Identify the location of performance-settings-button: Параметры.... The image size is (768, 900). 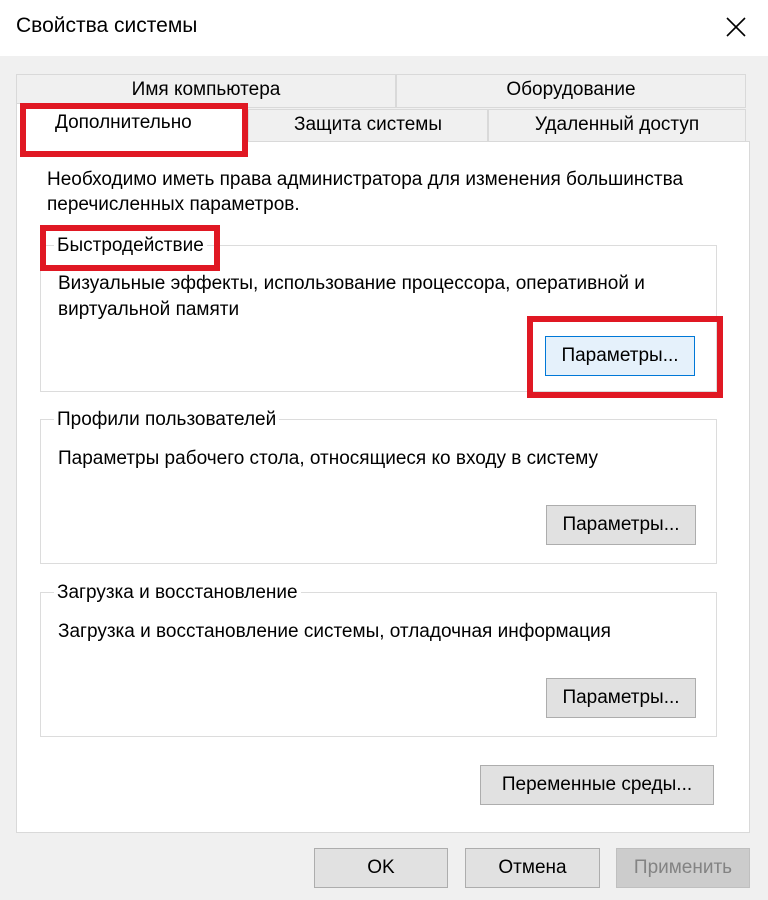
(620, 356).